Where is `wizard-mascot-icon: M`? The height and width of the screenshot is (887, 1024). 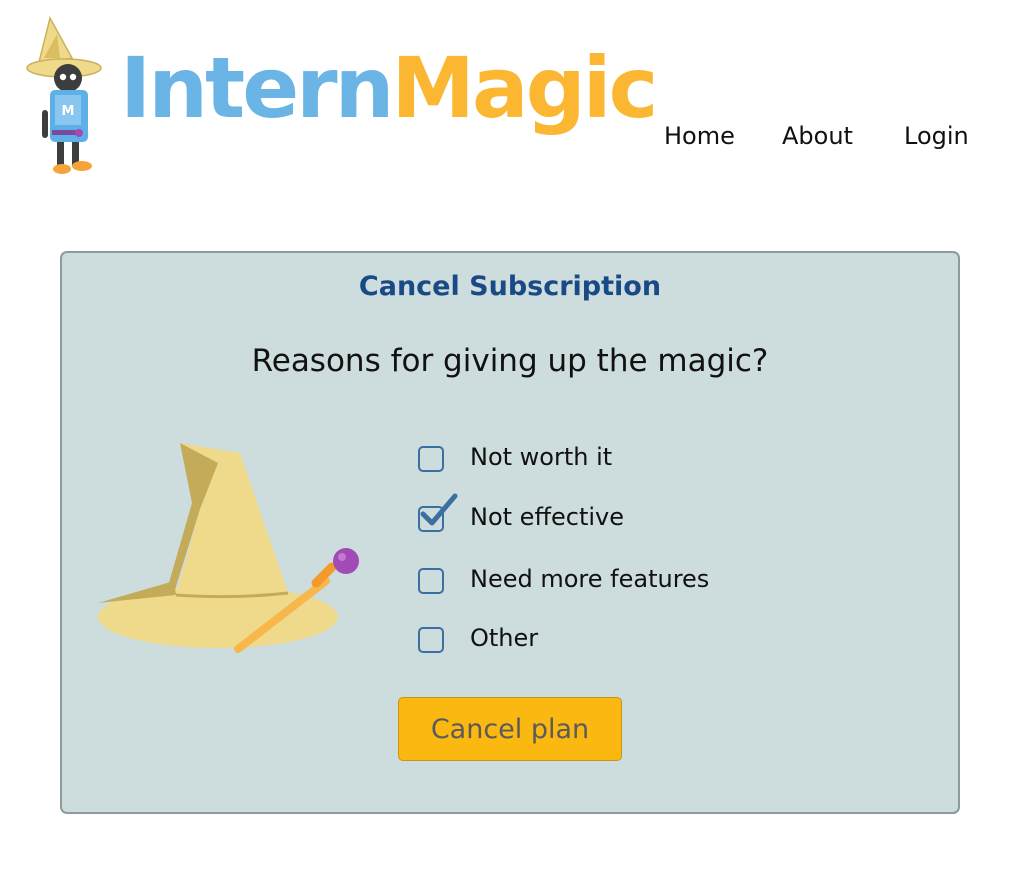 wizard-mascot-icon: M is located at coordinates (64, 94).